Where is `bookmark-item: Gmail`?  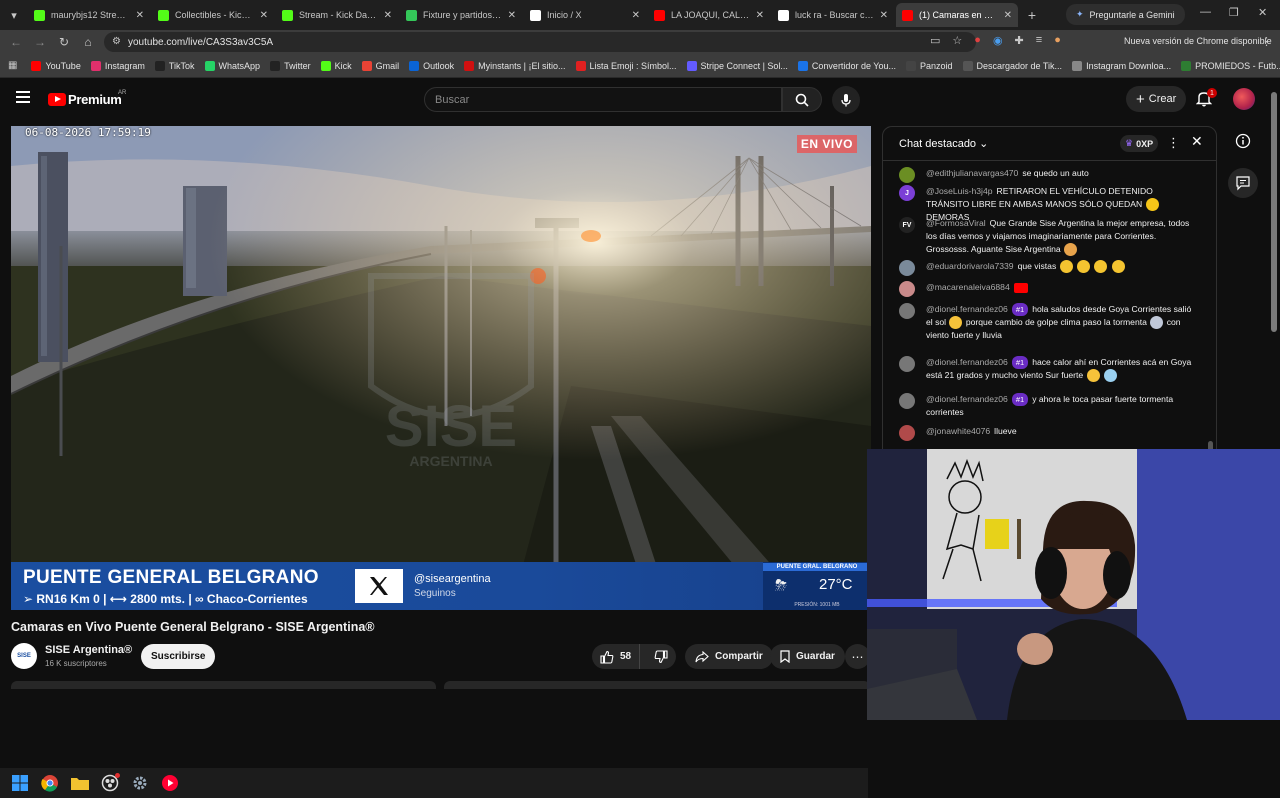
bookmark-item: Gmail is located at coordinates (380, 65).